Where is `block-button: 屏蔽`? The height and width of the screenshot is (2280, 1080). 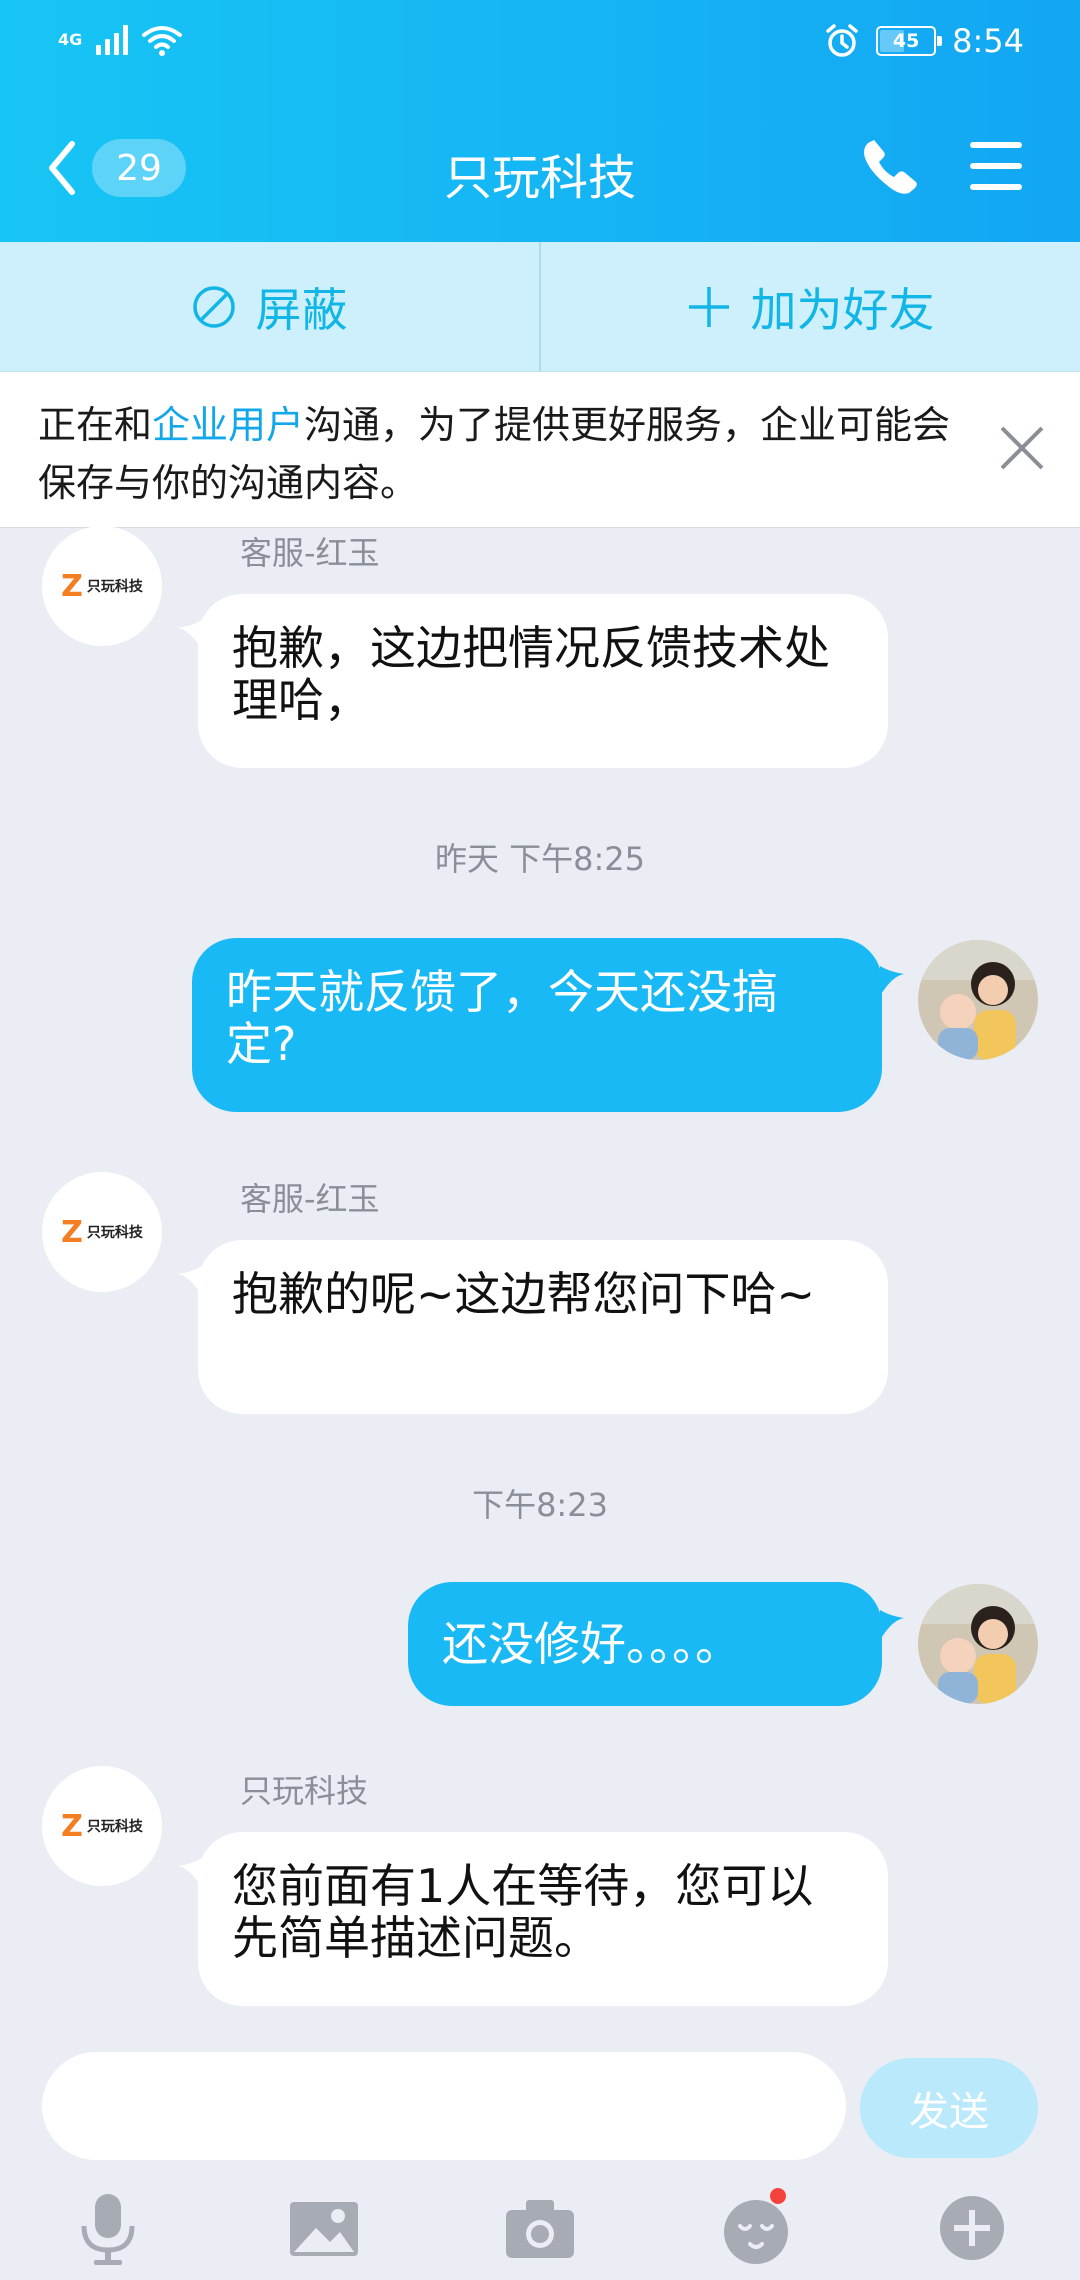
block-button: 屏蔽 is located at coordinates (269, 306).